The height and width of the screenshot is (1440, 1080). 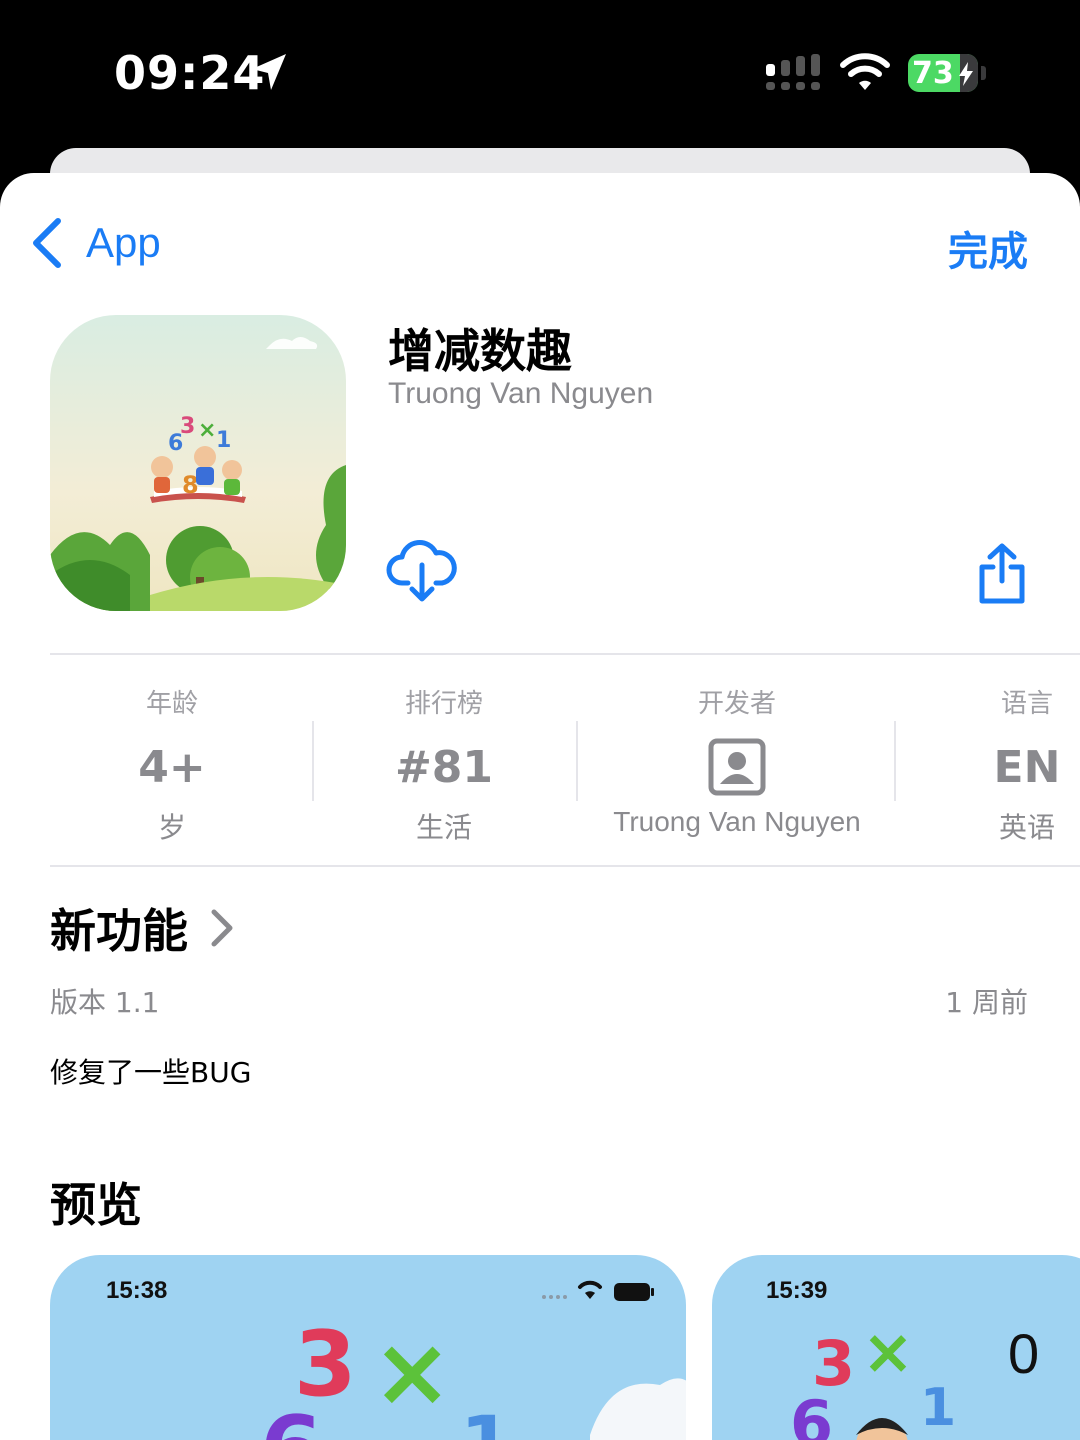 What do you see at coordinates (983, 73) in the screenshot?
I see `battery-cap` at bounding box center [983, 73].